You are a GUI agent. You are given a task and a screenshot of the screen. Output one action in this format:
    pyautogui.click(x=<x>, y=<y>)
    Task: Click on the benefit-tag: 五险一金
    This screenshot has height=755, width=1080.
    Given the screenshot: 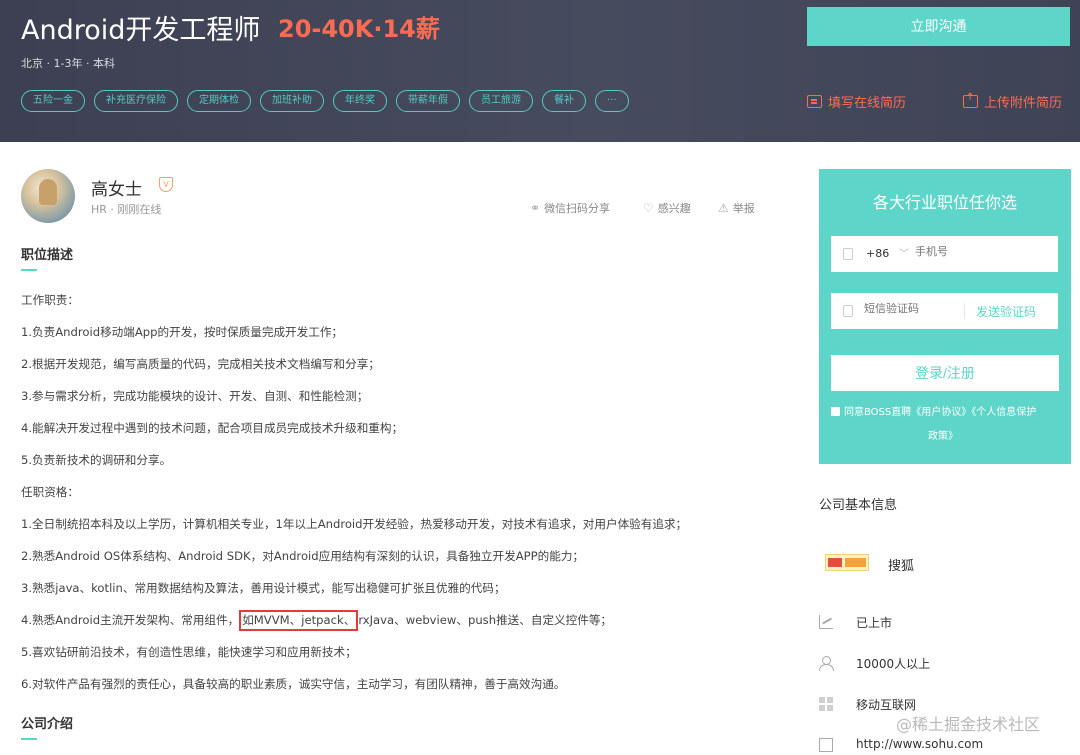 What is the action you would take?
    pyautogui.click(x=53, y=101)
    